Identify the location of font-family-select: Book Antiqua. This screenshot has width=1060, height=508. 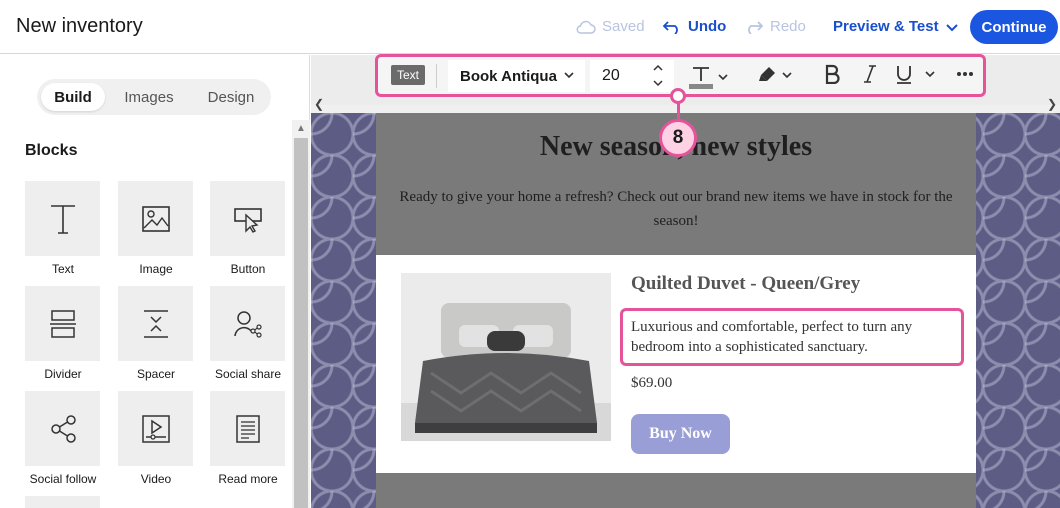
(516, 76).